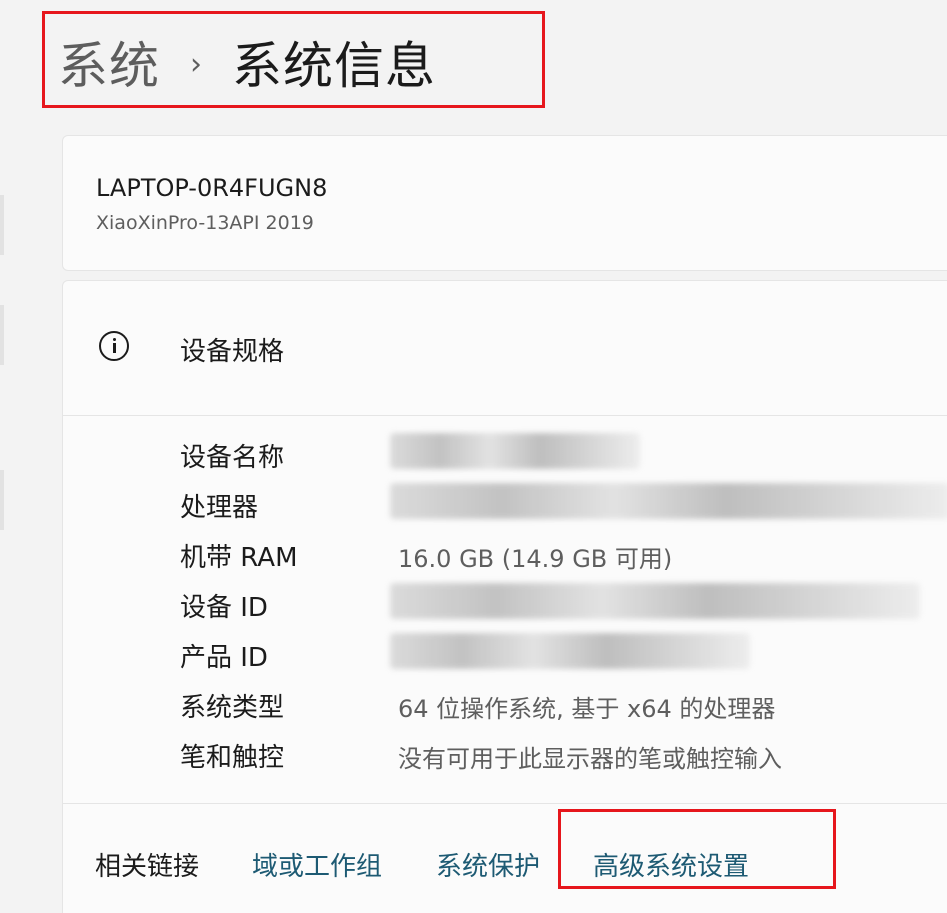 This screenshot has height=913, width=947. I want to click on page-title: 系统信息, so click(334, 66).